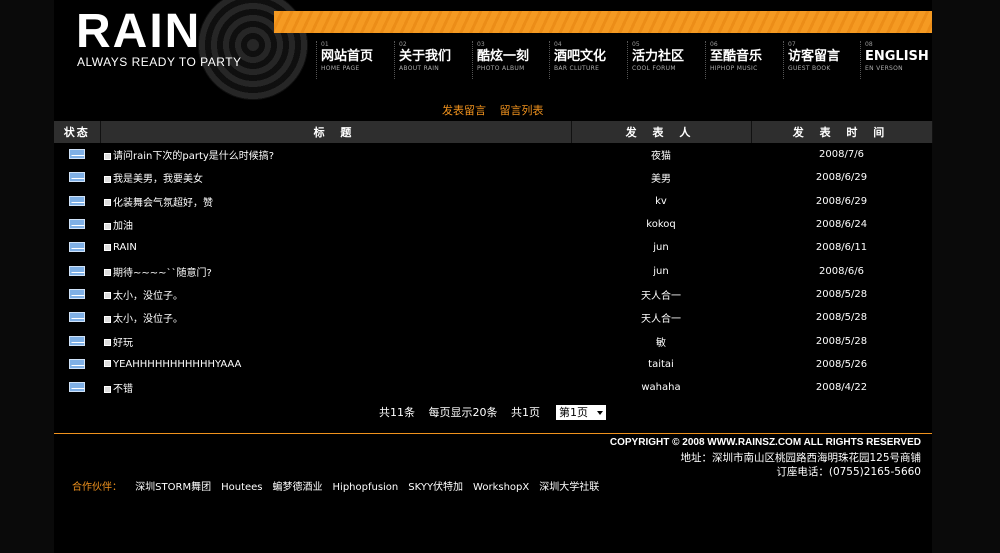  Describe the element at coordinates (123, 226) in the screenshot. I see `message-title-link: 加油` at that location.